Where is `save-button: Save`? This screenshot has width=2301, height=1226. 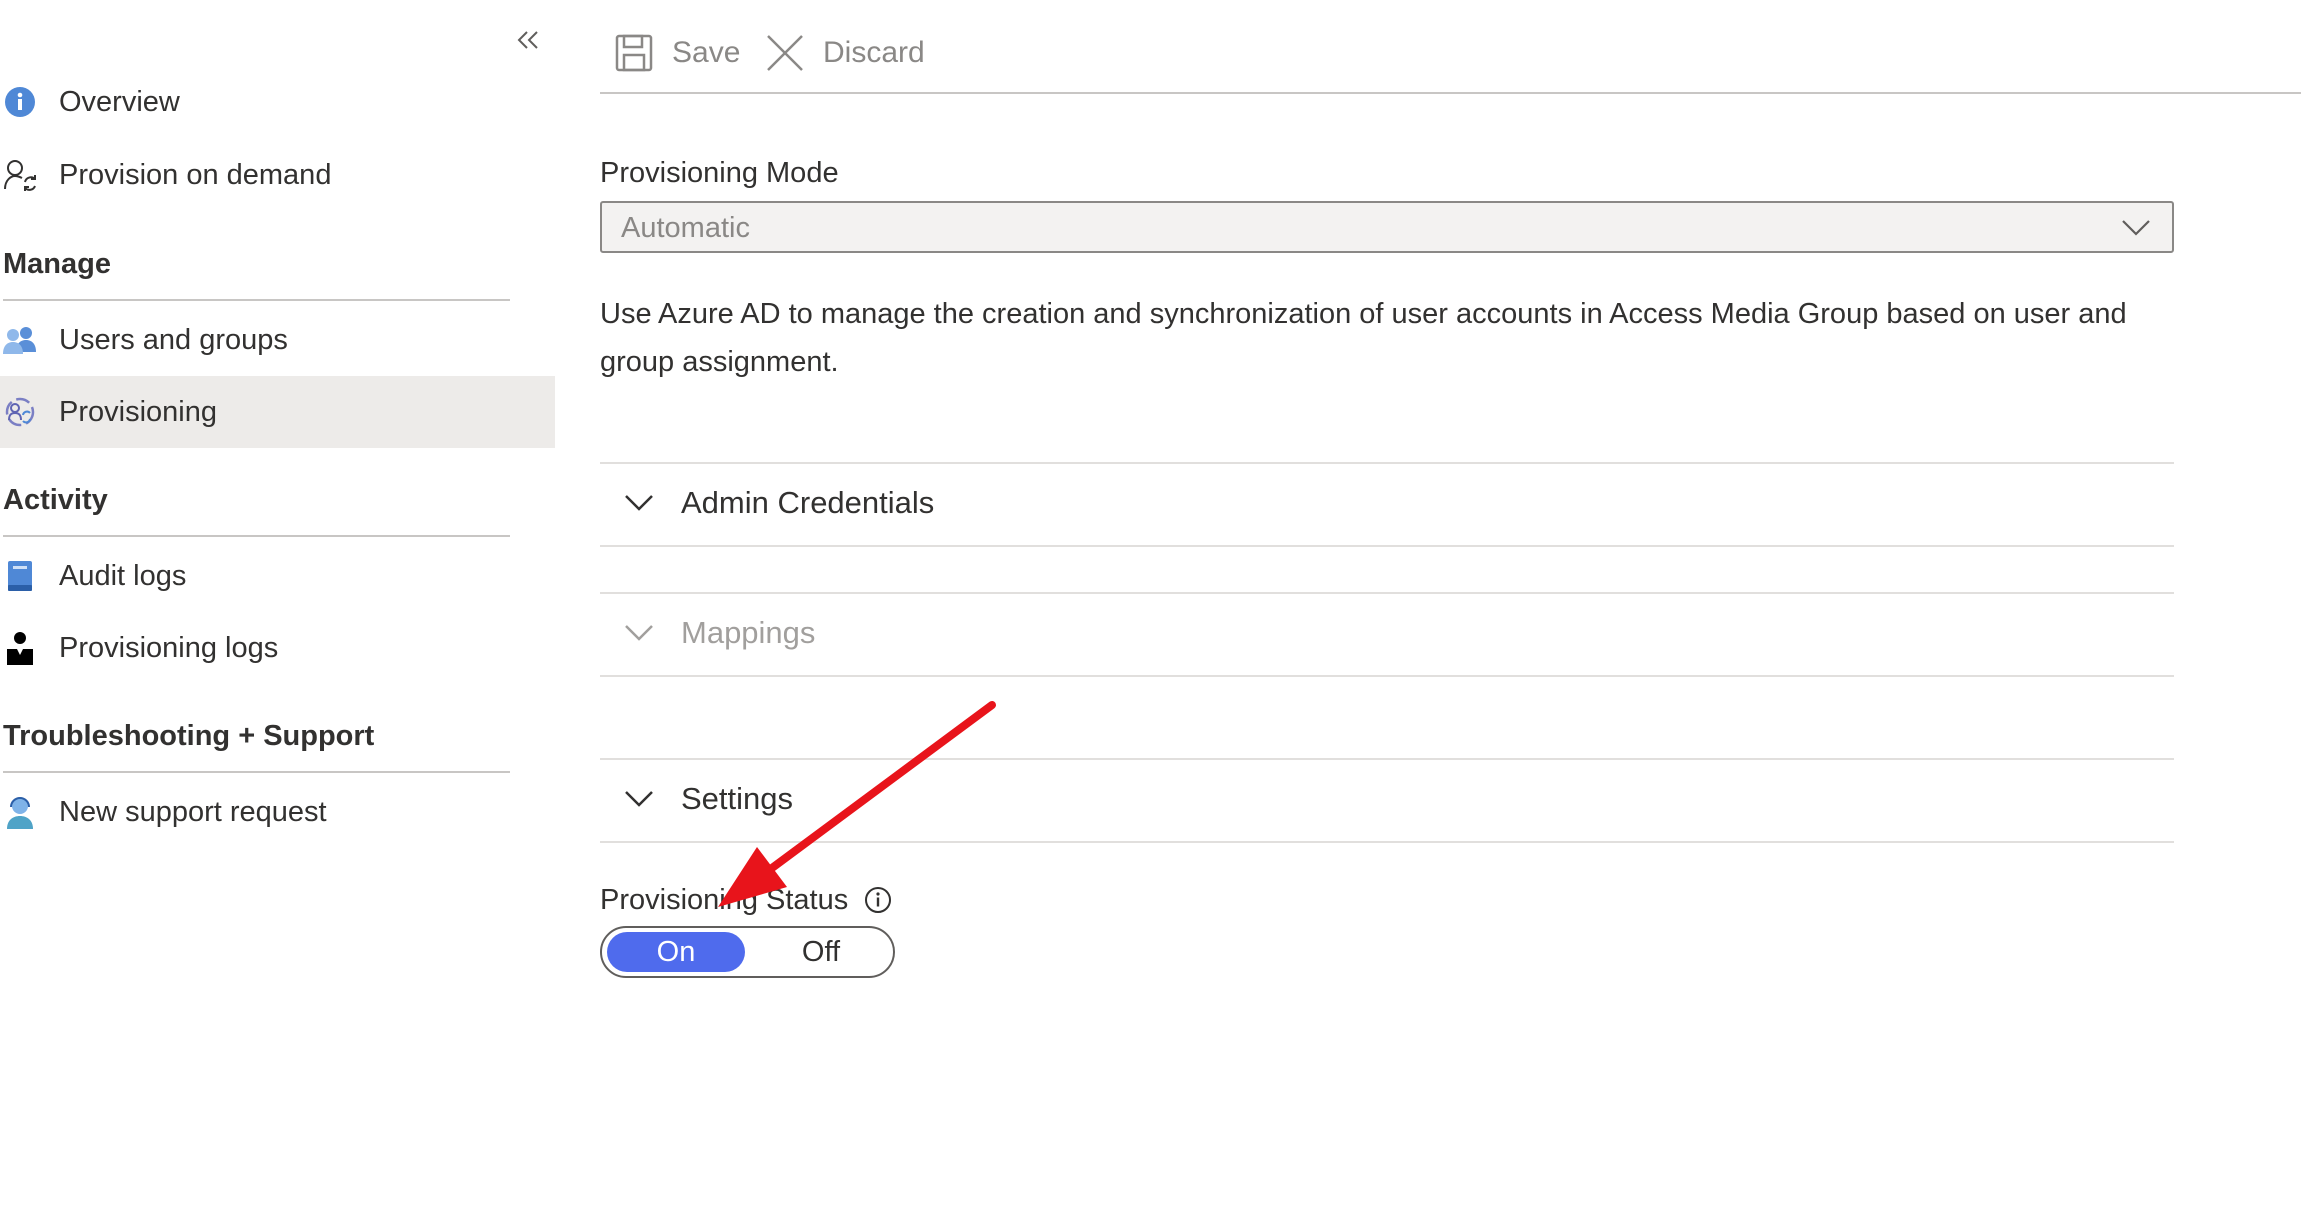
save-button: Save is located at coordinates (677, 53).